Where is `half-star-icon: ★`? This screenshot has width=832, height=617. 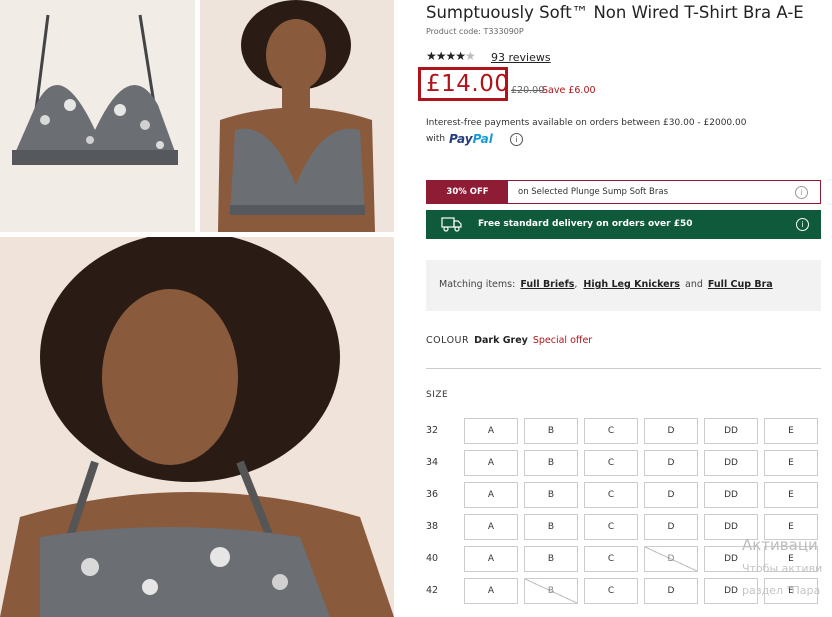
half-star-icon: ★ is located at coordinates (470, 56).